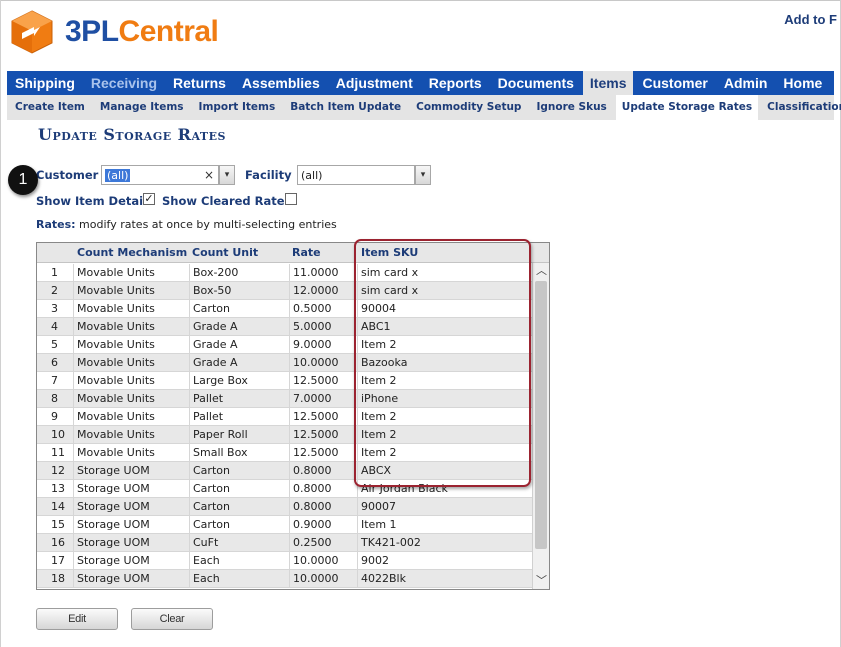  I want to click on row-number-cell: 3, so click(54, 308).